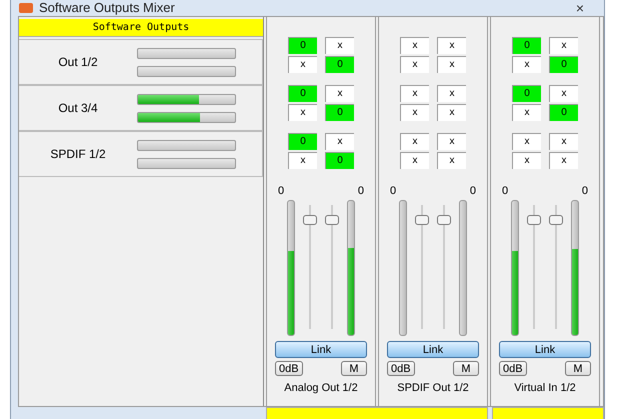  What do you see at coordinates (580, 8) in the screenshot?
I see `close-button: ×` at bounding box center [580, 8].